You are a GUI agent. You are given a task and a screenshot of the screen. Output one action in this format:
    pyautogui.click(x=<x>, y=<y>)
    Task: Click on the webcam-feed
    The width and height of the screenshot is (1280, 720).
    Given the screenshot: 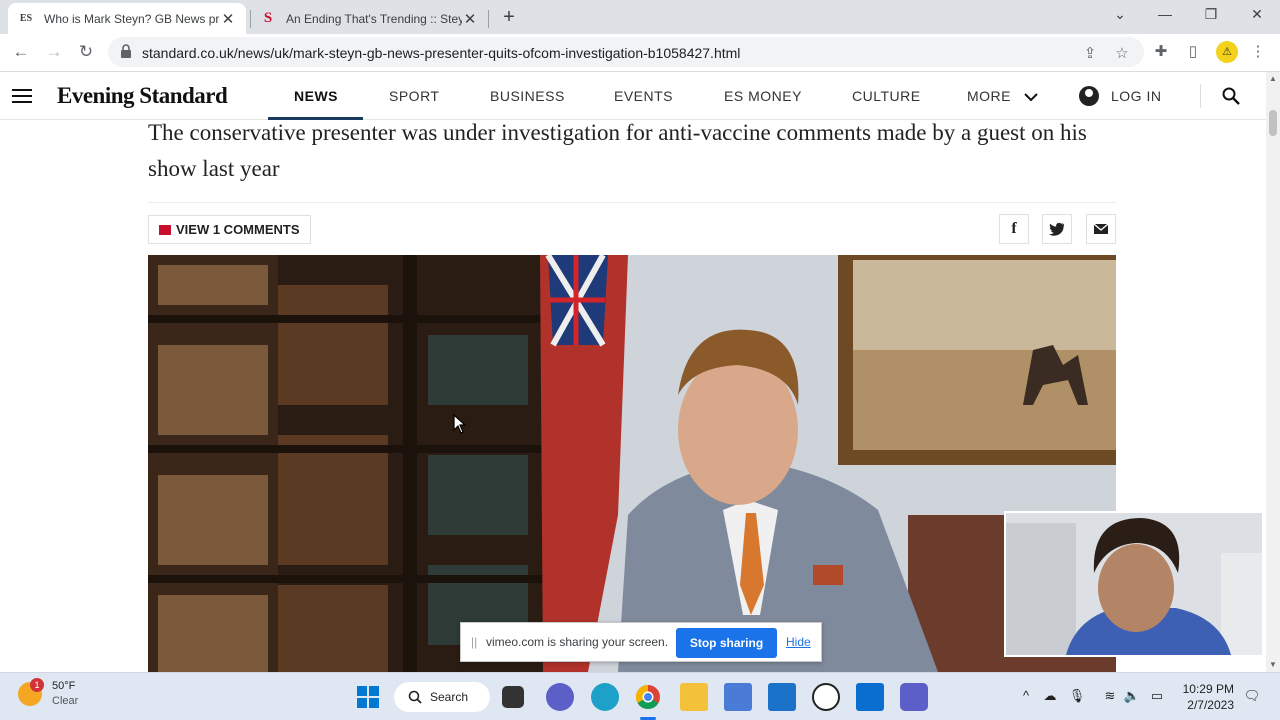 What is the action you would take?
    pyautogui.click(x=1134, y=584)
    